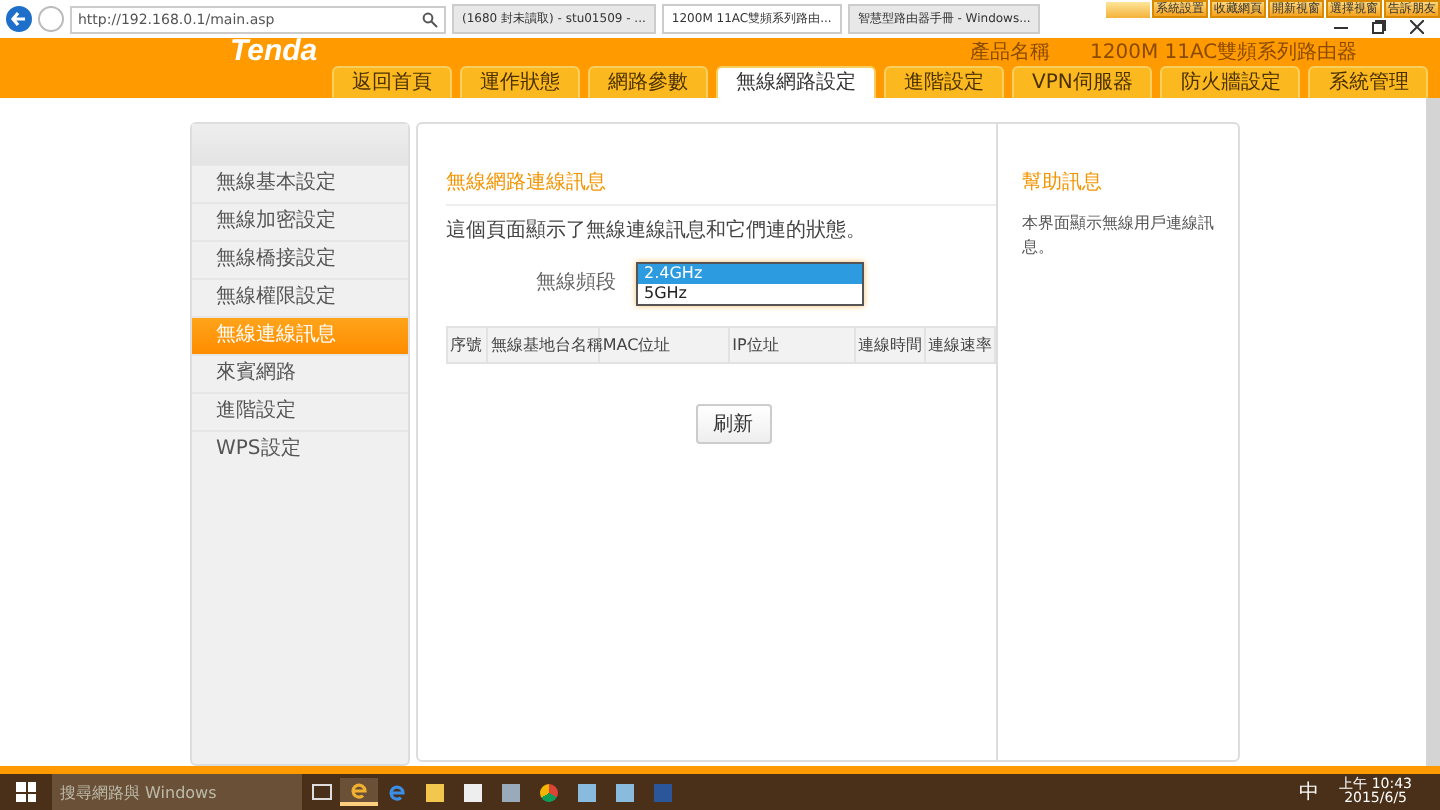  Describe the element at coordinates (1417, 27) in the screenshot. I see `close-icon` at that location.